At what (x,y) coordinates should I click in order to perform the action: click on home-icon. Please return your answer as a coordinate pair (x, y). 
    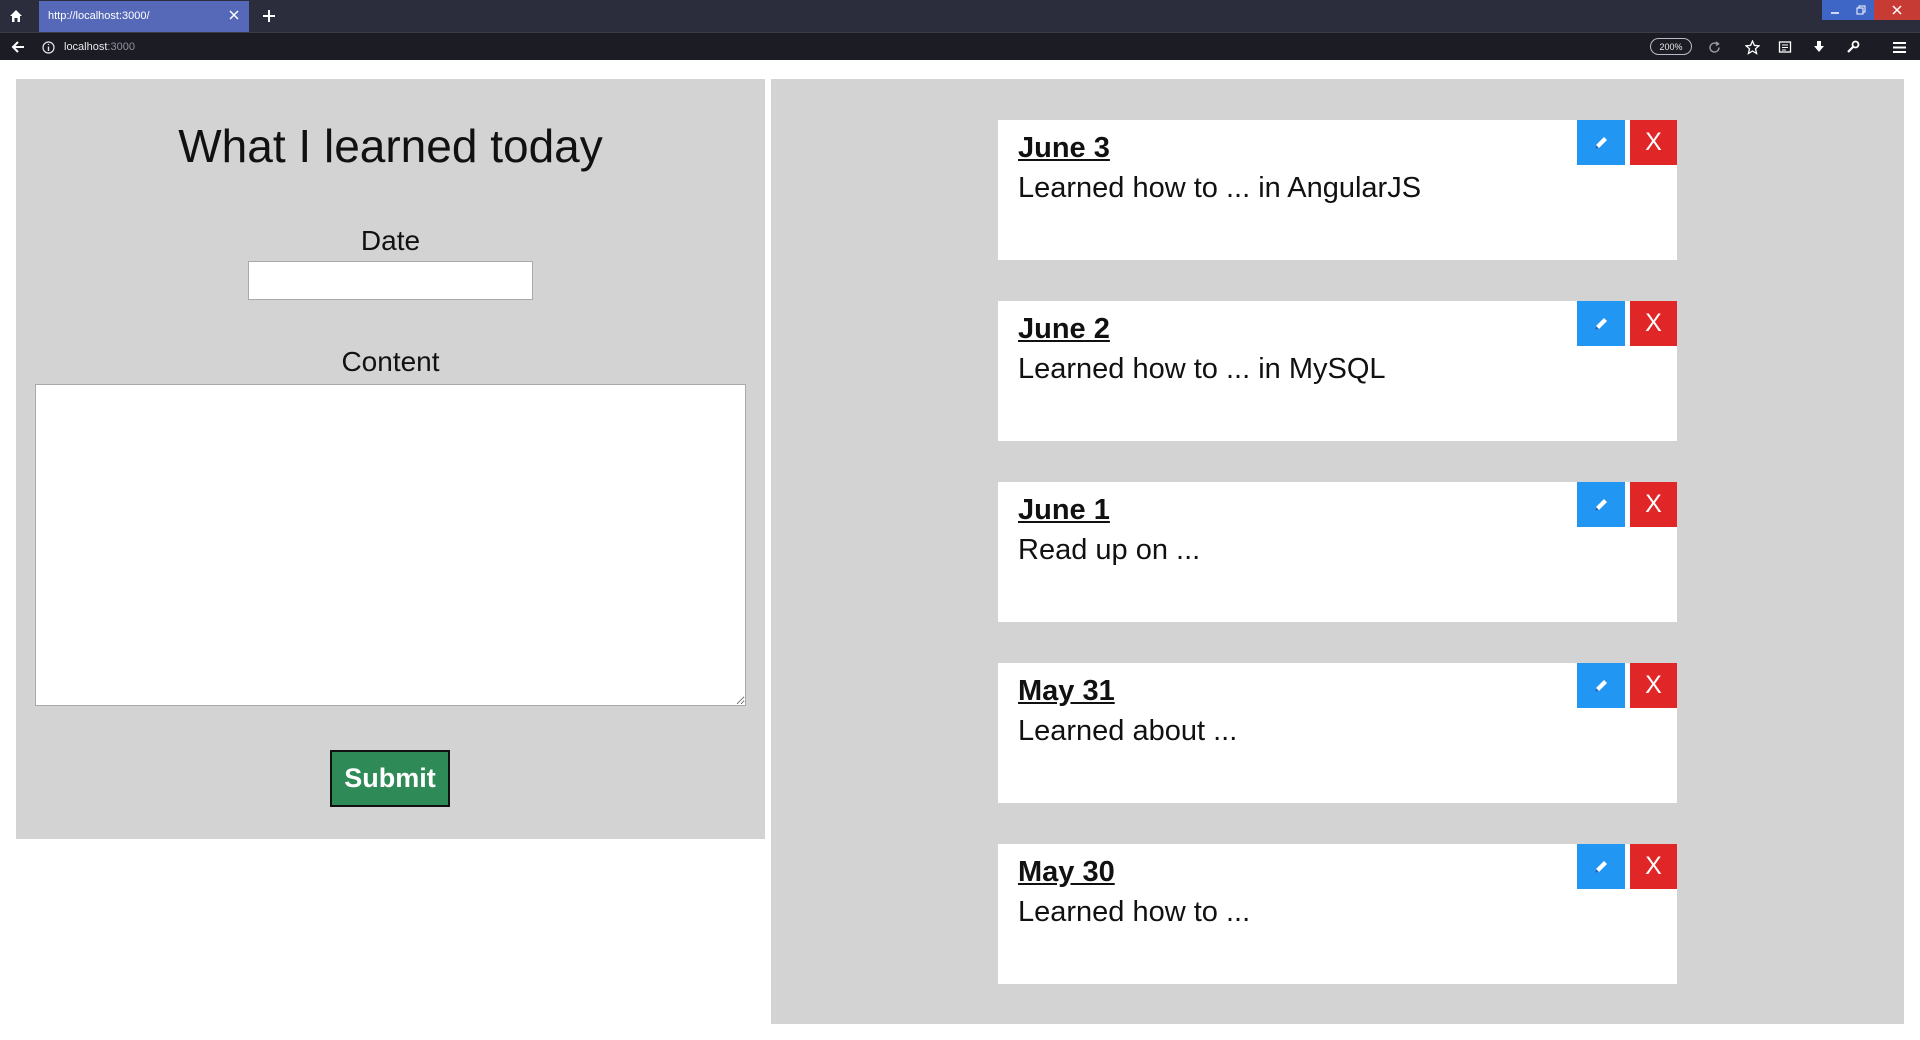
    Looking at the image, I should click on (16, 16).